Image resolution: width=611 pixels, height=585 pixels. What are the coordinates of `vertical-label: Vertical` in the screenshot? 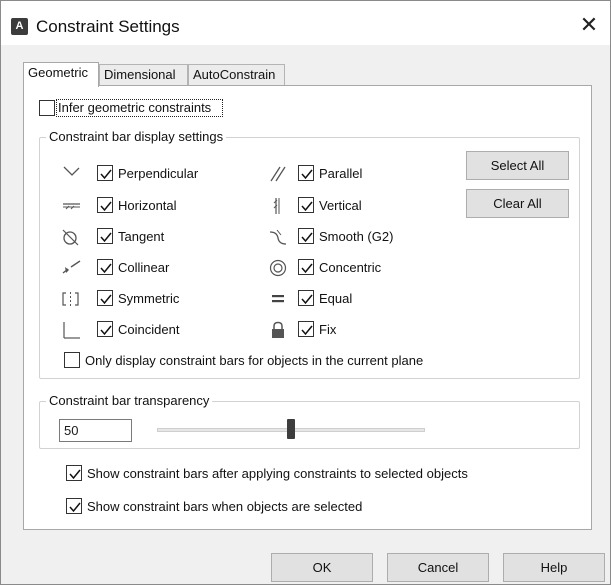 It's located at (340, 205).